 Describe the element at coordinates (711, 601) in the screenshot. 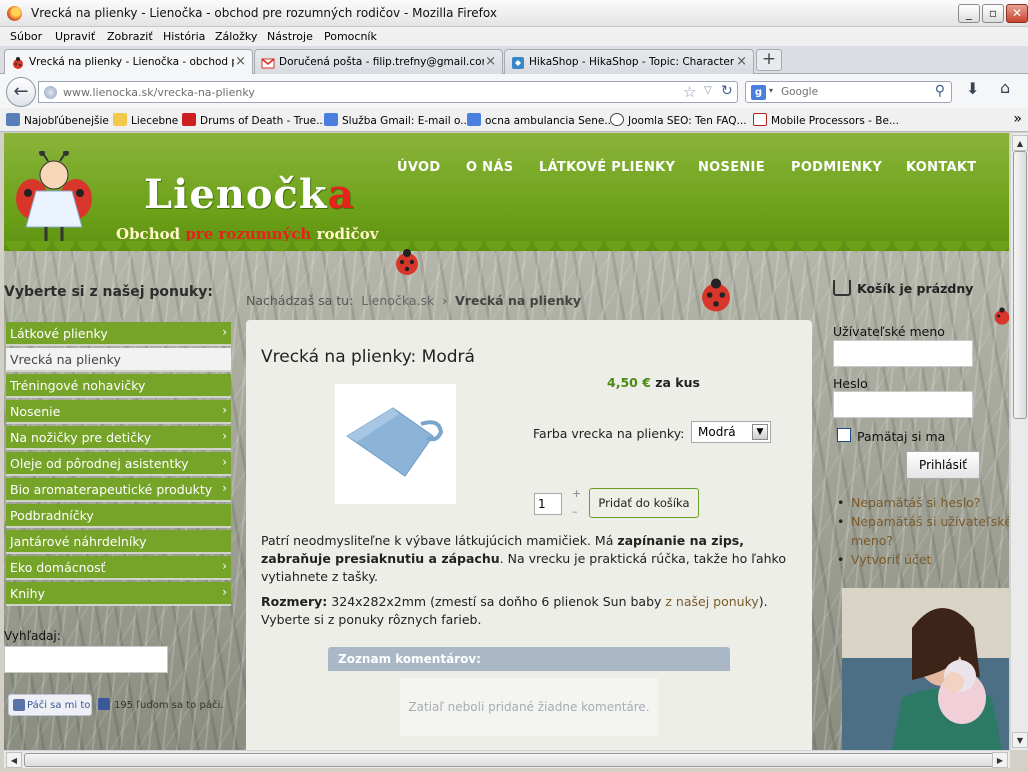

I see `offer-link: z našej ponuky` at that location.